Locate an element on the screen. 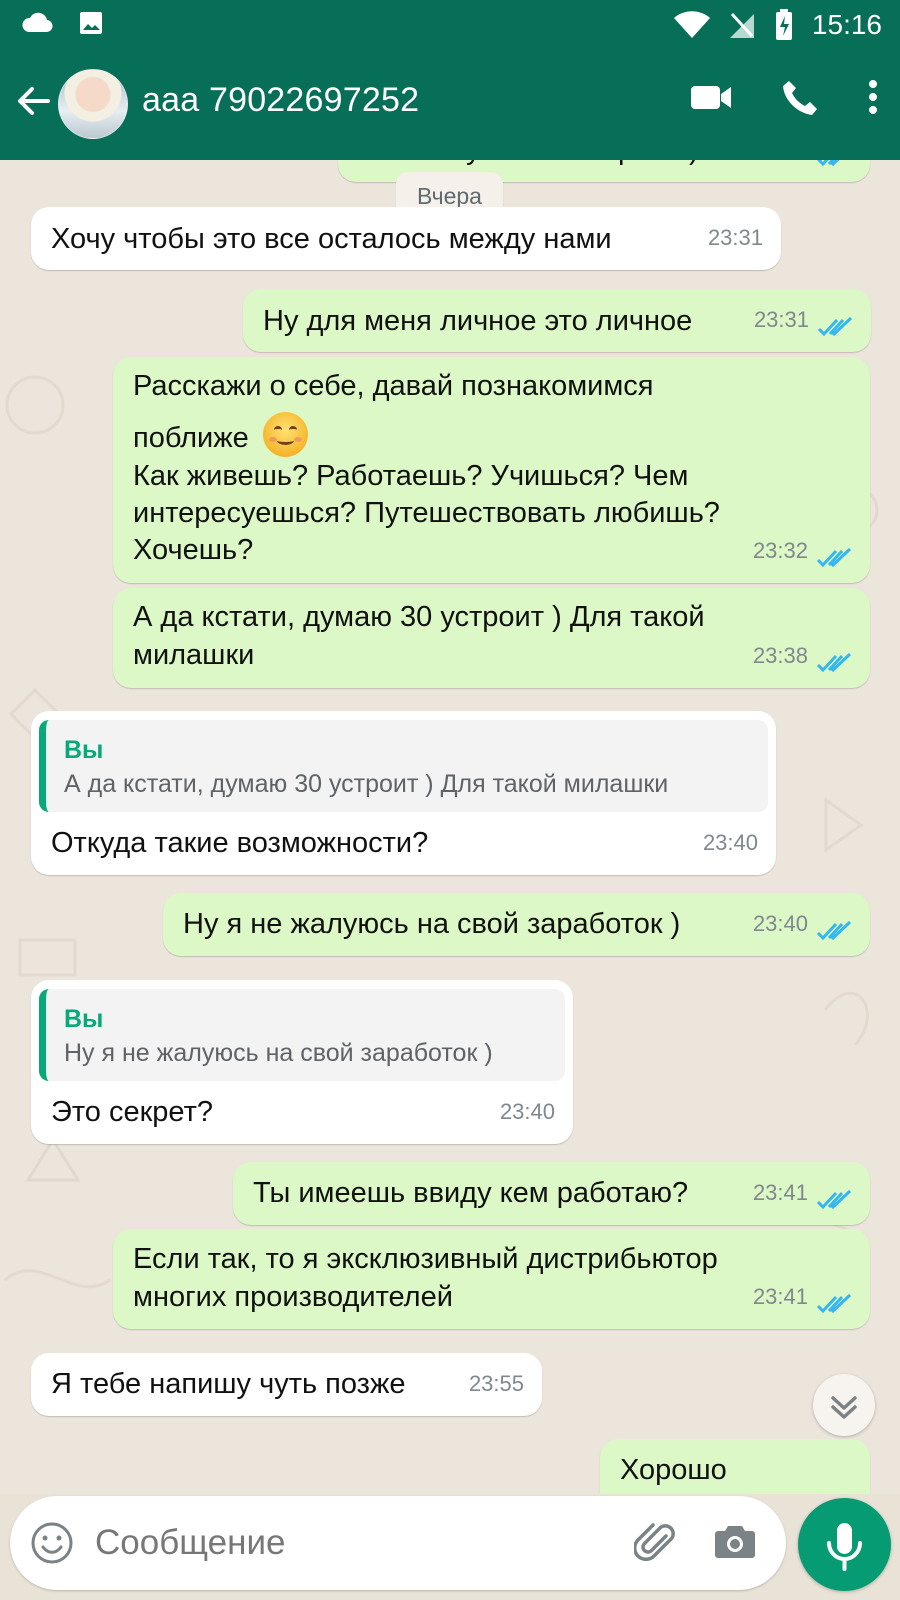 The image size is (900, 1600). message-input is located at coordinates (345, 1543).